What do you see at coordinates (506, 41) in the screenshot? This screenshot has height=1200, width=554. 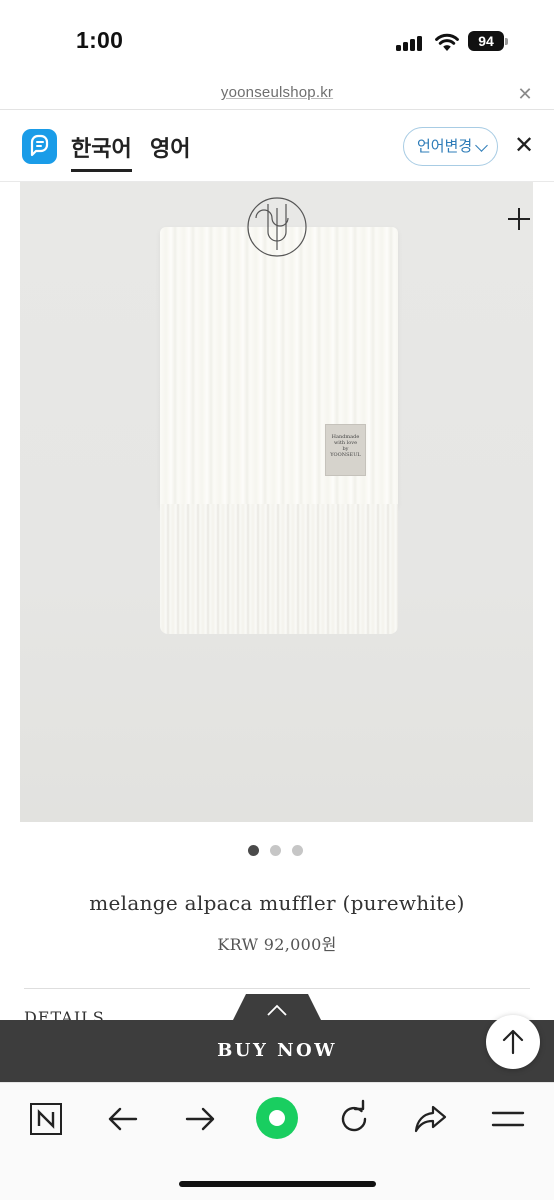 I see `battery-tip` at bounding box center [506, 41].